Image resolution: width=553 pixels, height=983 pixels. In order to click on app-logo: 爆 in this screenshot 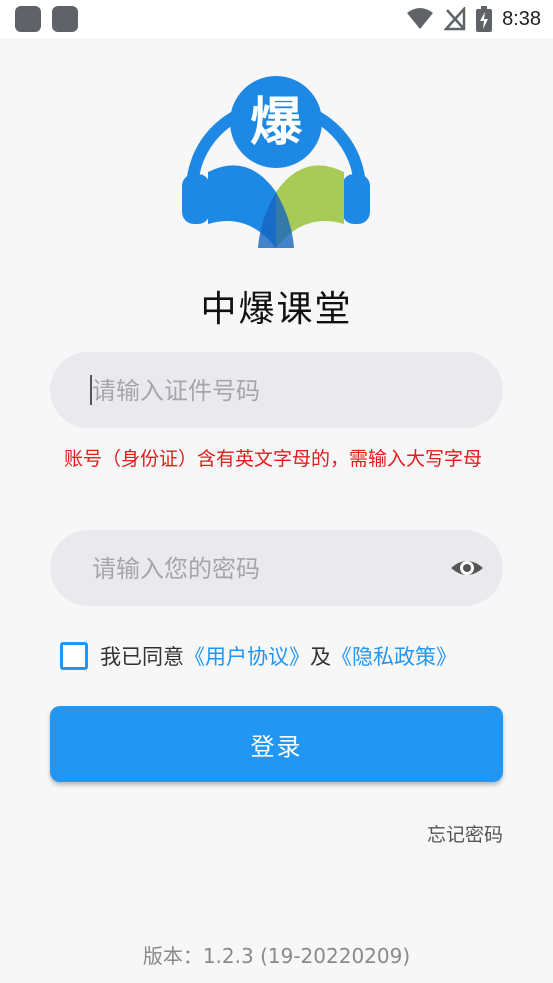, I will do `click(276, 162)`.